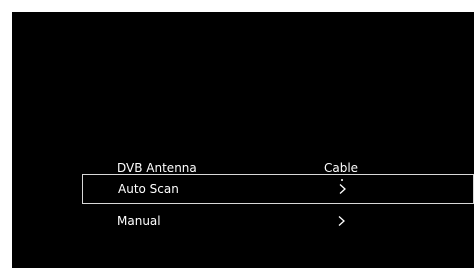 This screenshot has width=474, height=268. Describe the element at coordinates (278, 189) in the screenshot. I see `menu-item-auto-scan: Auto Scan` at that location.